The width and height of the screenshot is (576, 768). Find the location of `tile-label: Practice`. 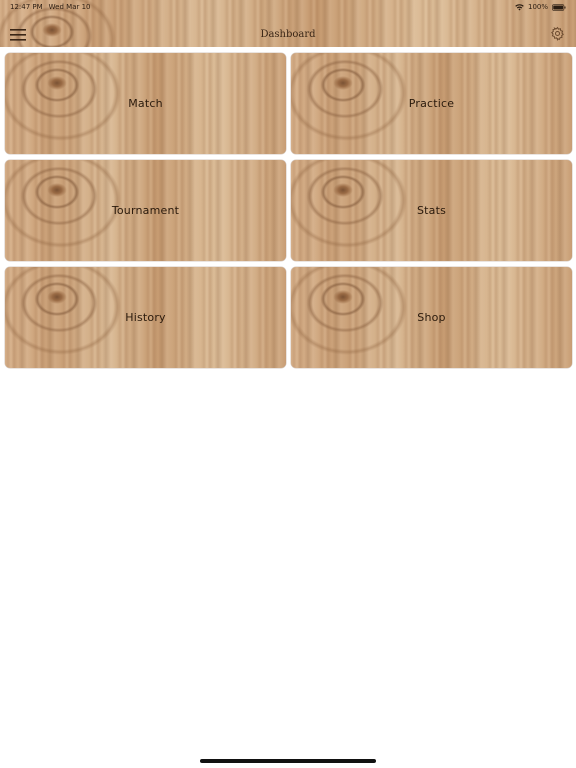

tile-label: Practice is located at coordinates (431, 103).